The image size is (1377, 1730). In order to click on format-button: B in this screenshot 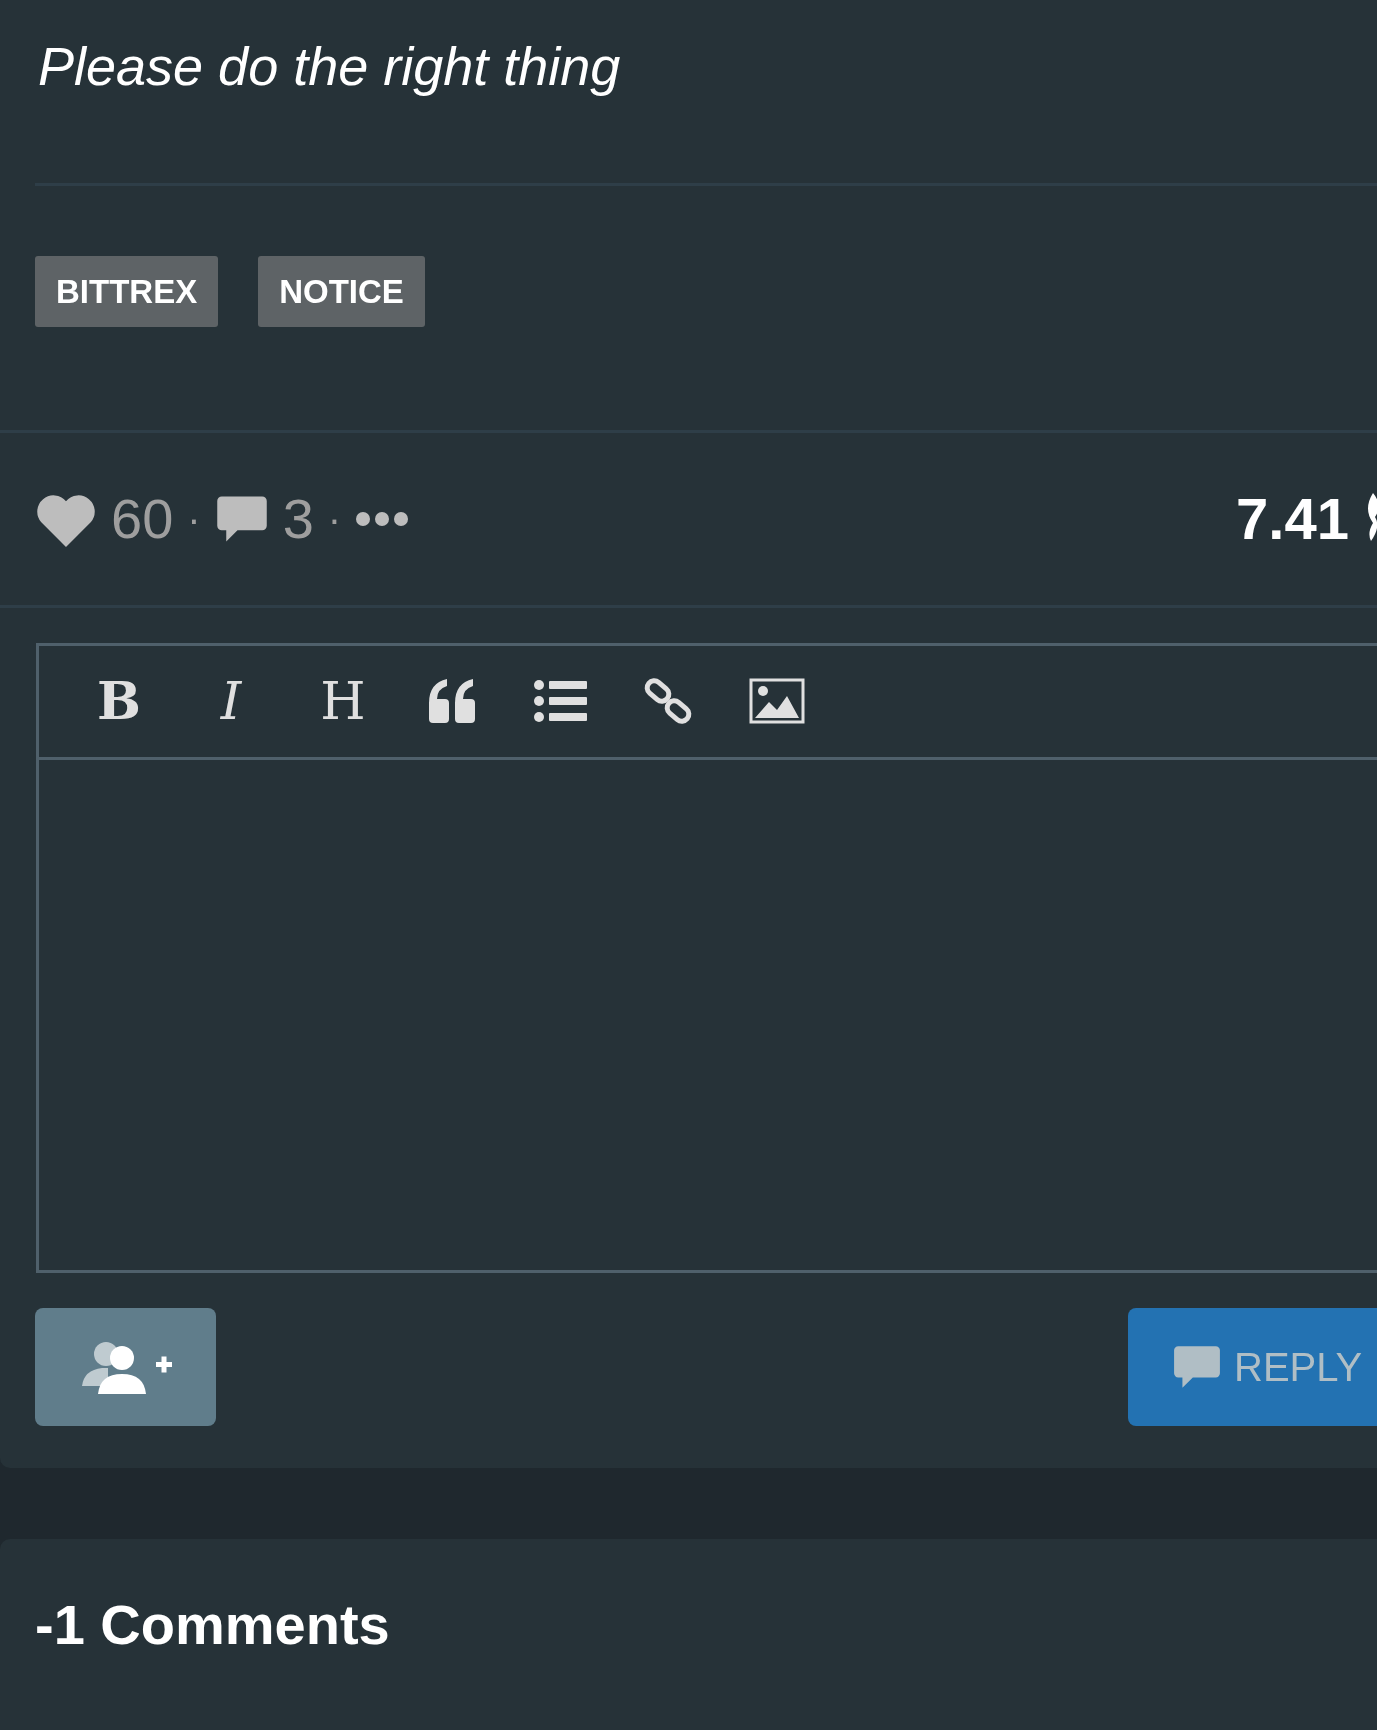, I will do `click(119, 701)`.